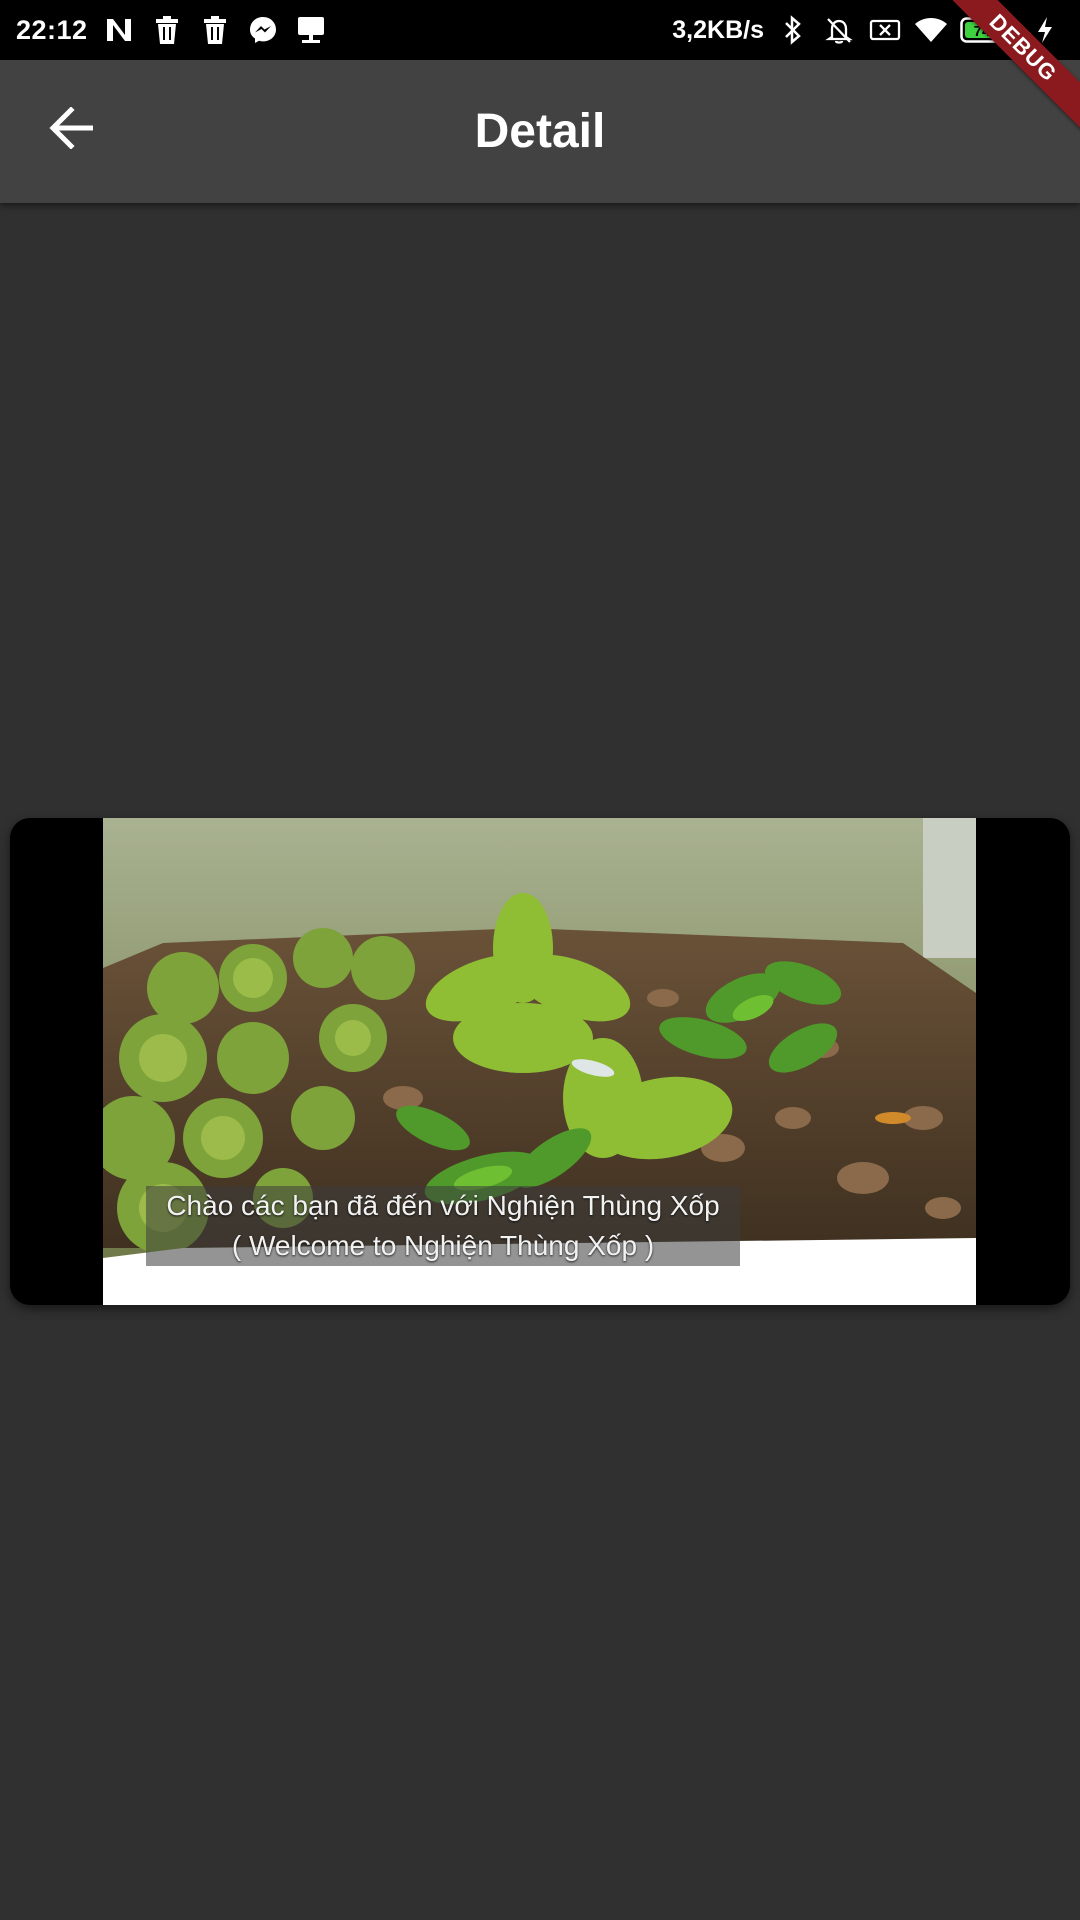  Describe the element at coordinates (540, 30) in the screenshot. I see `status-bar: 22:12 3,2KB/s 74` at that location.